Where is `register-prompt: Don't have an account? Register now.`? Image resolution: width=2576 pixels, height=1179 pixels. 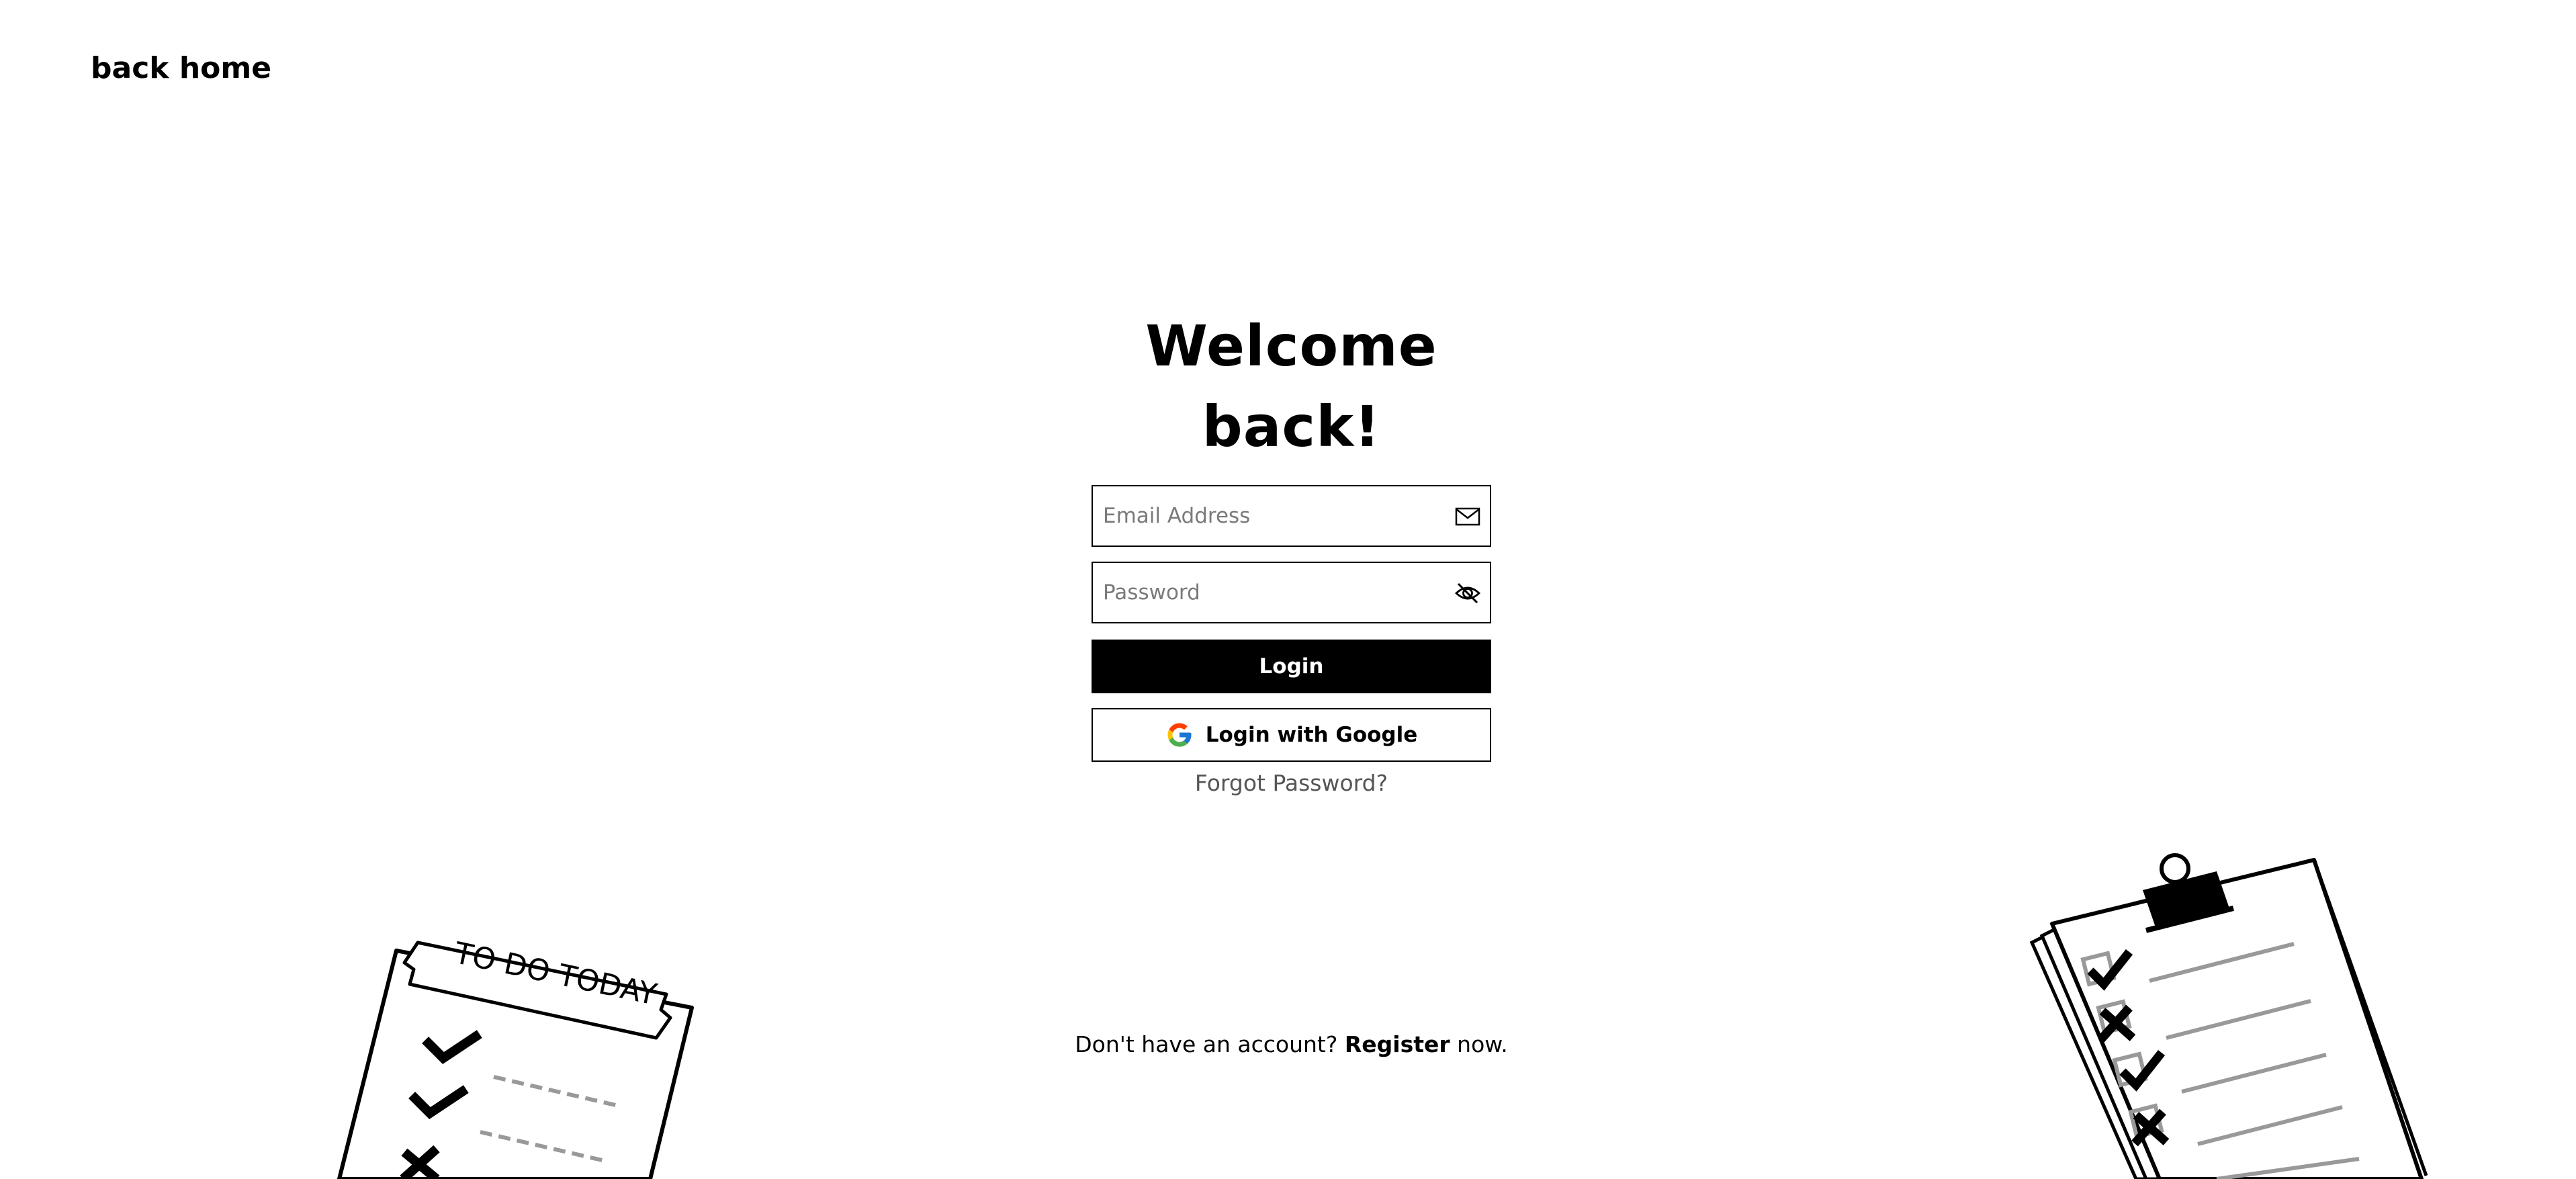
register-prompt: Don't have an account? Register now. is located at coordinates (1291, 1044).